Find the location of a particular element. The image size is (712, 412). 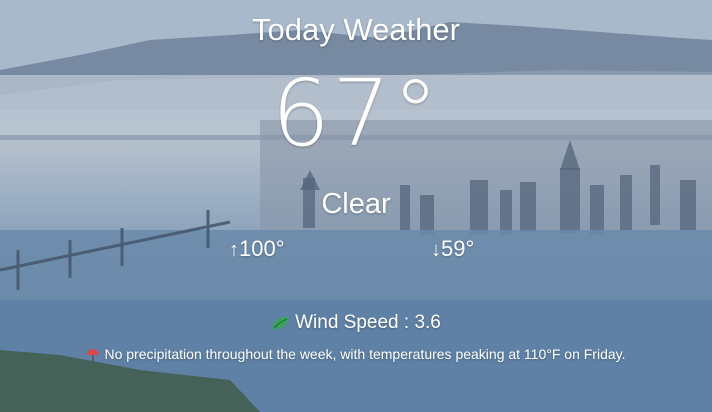

current-temperature: 67° is located at coordinates (356, 113).